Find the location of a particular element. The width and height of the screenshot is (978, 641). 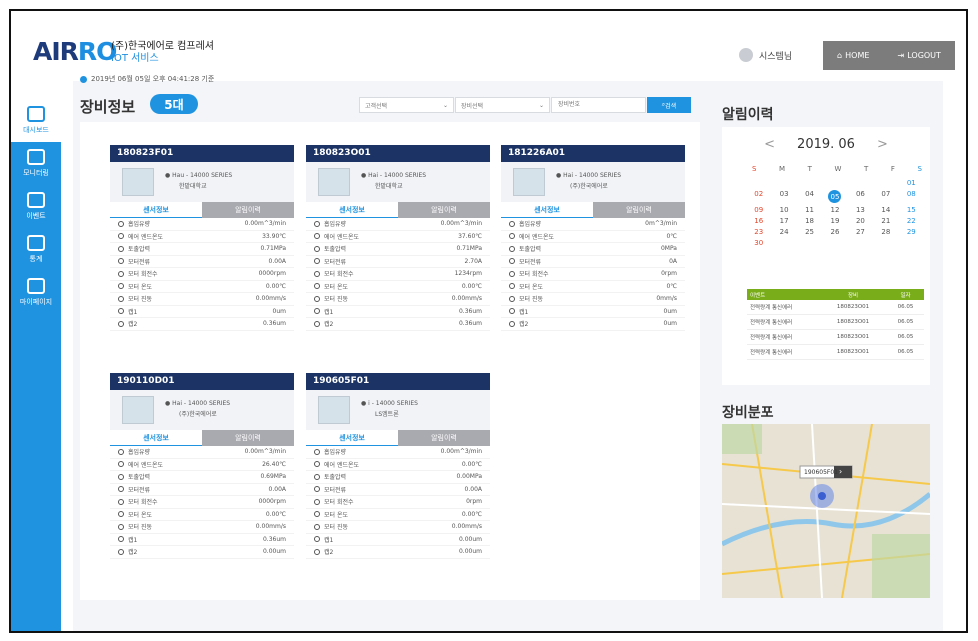

sensor-name: 모터 진동 is located at coordinates (140, 300).